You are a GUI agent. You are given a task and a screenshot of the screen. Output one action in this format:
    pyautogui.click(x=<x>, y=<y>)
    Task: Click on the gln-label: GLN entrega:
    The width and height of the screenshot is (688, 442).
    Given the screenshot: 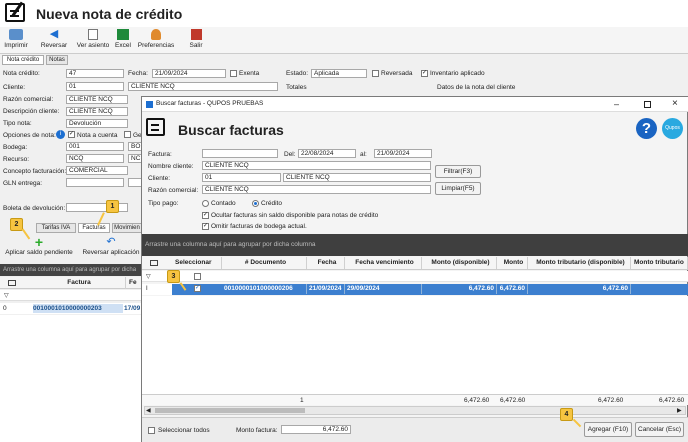 What is the action you would take?
    pyautogui.click(x=23, y=183)
    